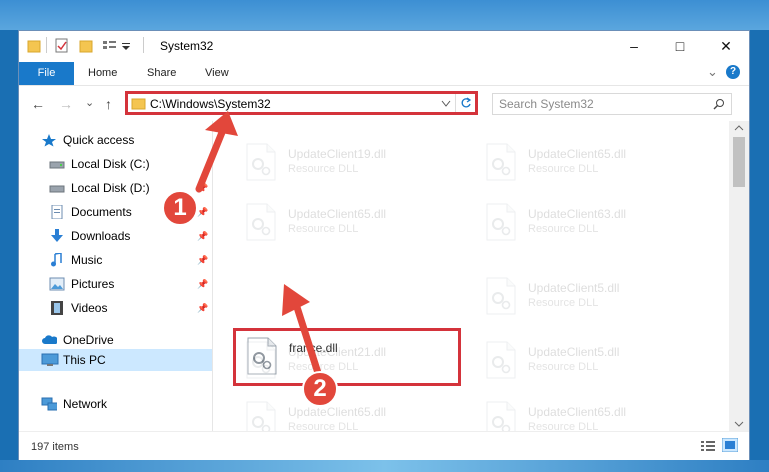  What do you see at coordinates (180, 208) in the screenshot?
I see `callout-1: 1` at bounding box center [180, 208].